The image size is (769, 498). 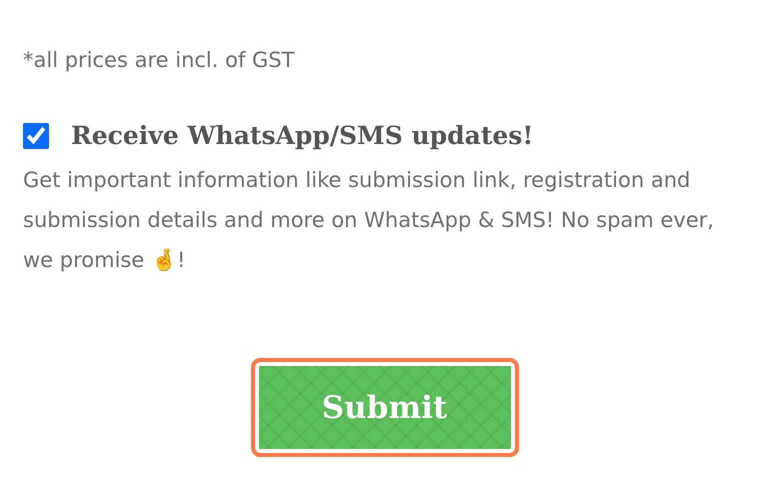 What do you see at coordinates (36, 135) in the screenshot?
I see `updates-checkbox` at bounding box center [36, 135].